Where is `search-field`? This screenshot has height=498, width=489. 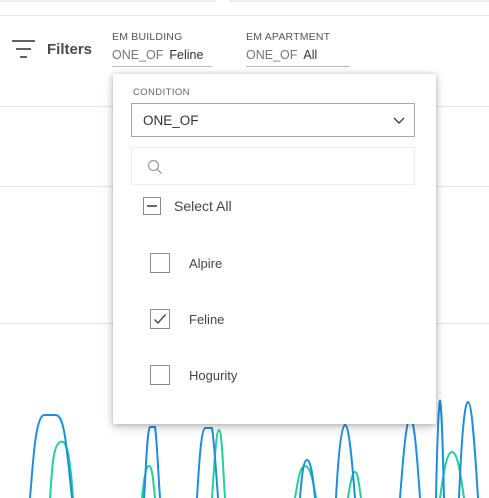
search-field is located at coordinates (273, 166).